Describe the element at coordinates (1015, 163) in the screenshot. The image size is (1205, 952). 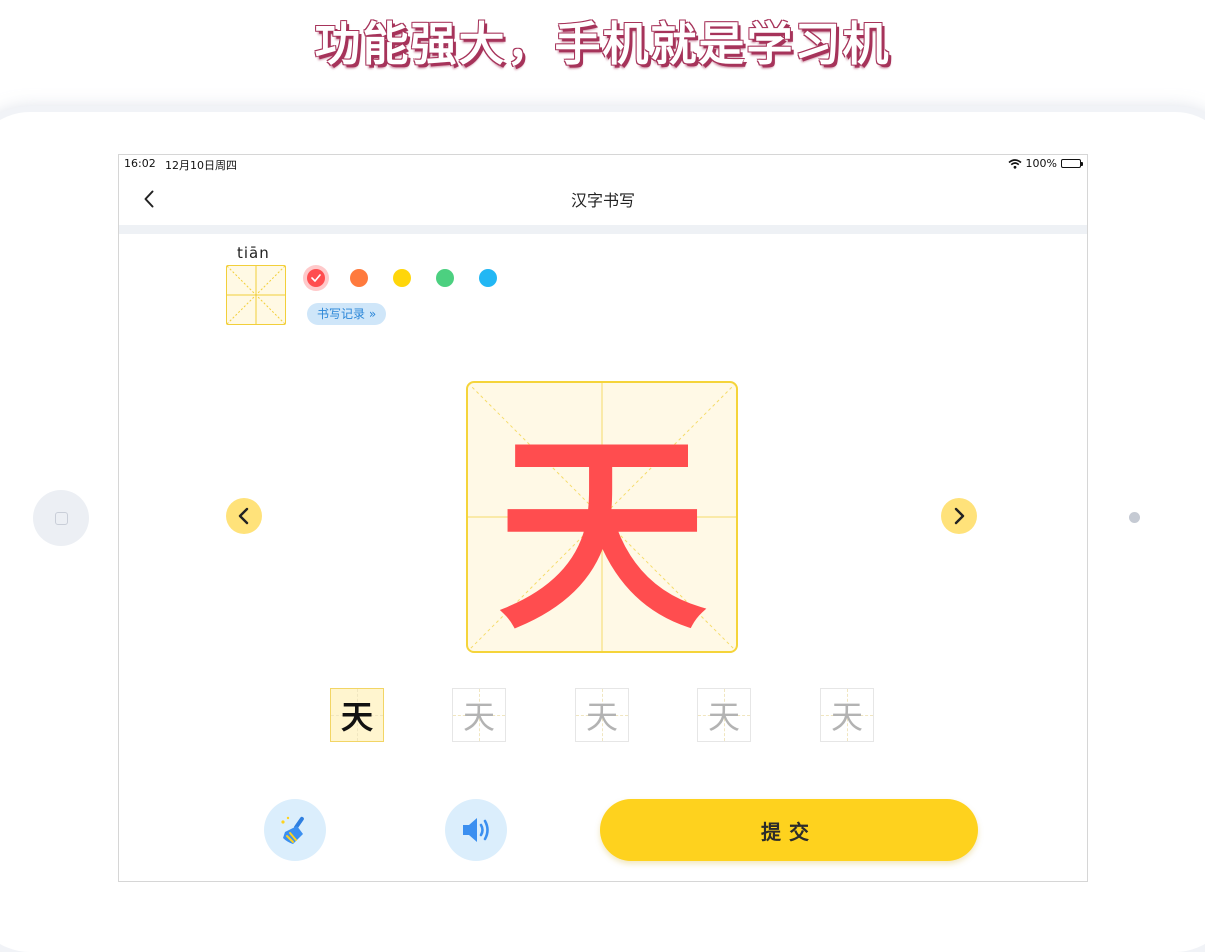
I see `wifi-icon` at that location.